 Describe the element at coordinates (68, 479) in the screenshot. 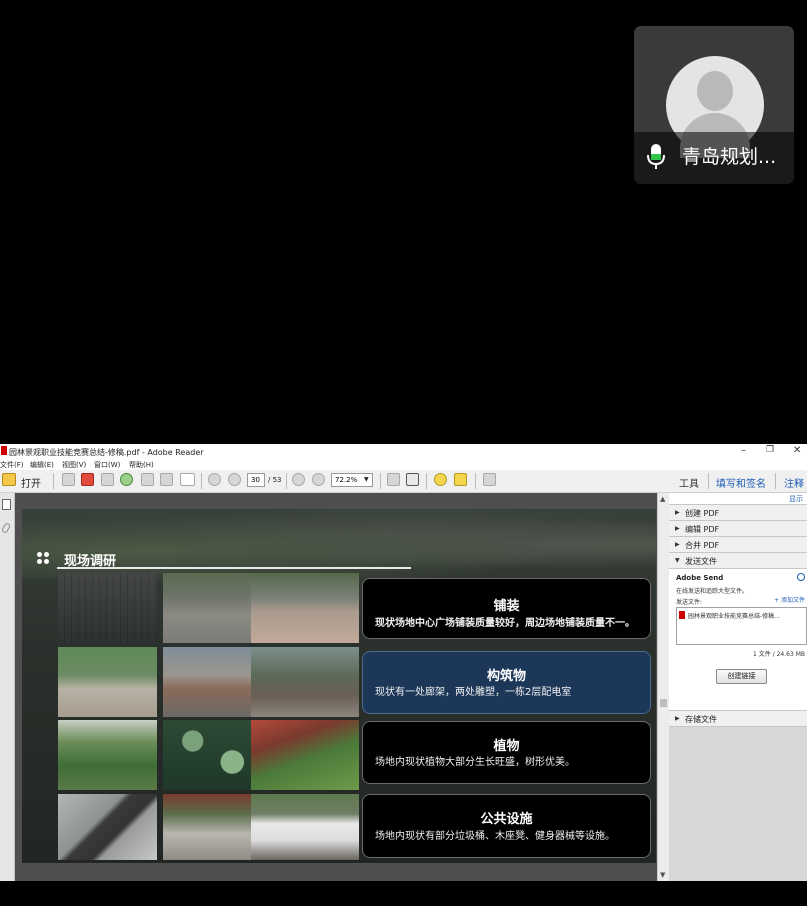

I see `create-pdf-icon` at that location.